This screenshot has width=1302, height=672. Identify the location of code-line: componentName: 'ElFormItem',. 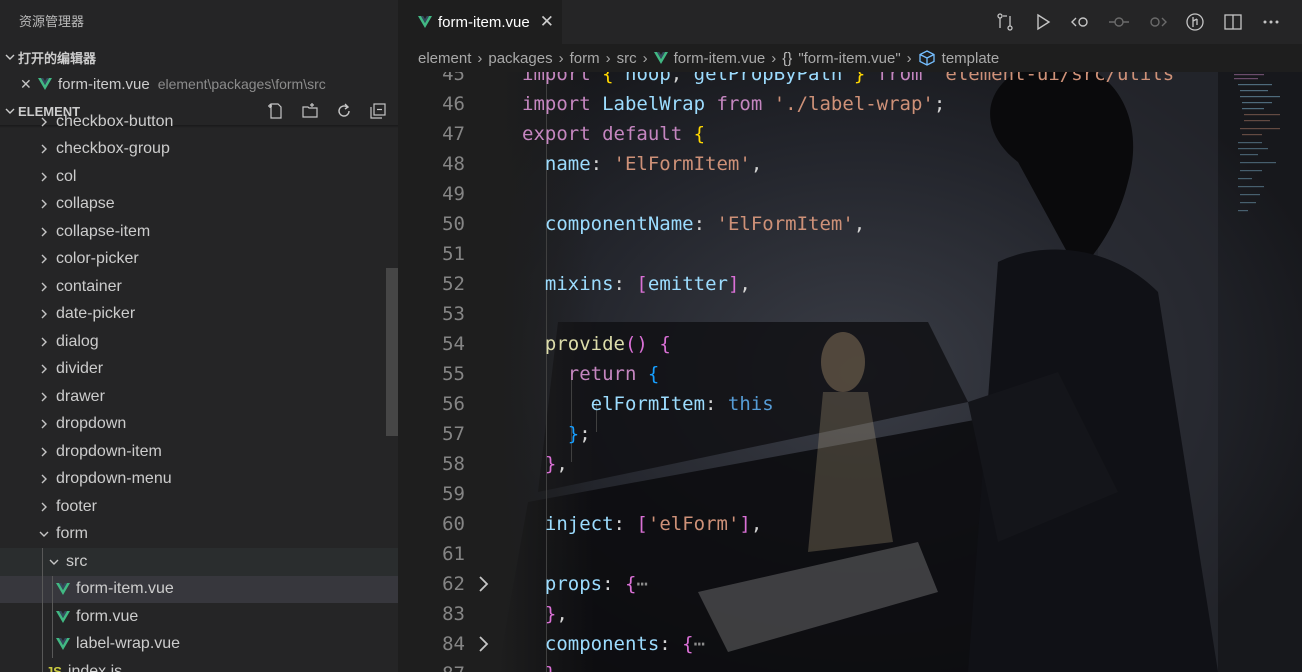
(705, 224).